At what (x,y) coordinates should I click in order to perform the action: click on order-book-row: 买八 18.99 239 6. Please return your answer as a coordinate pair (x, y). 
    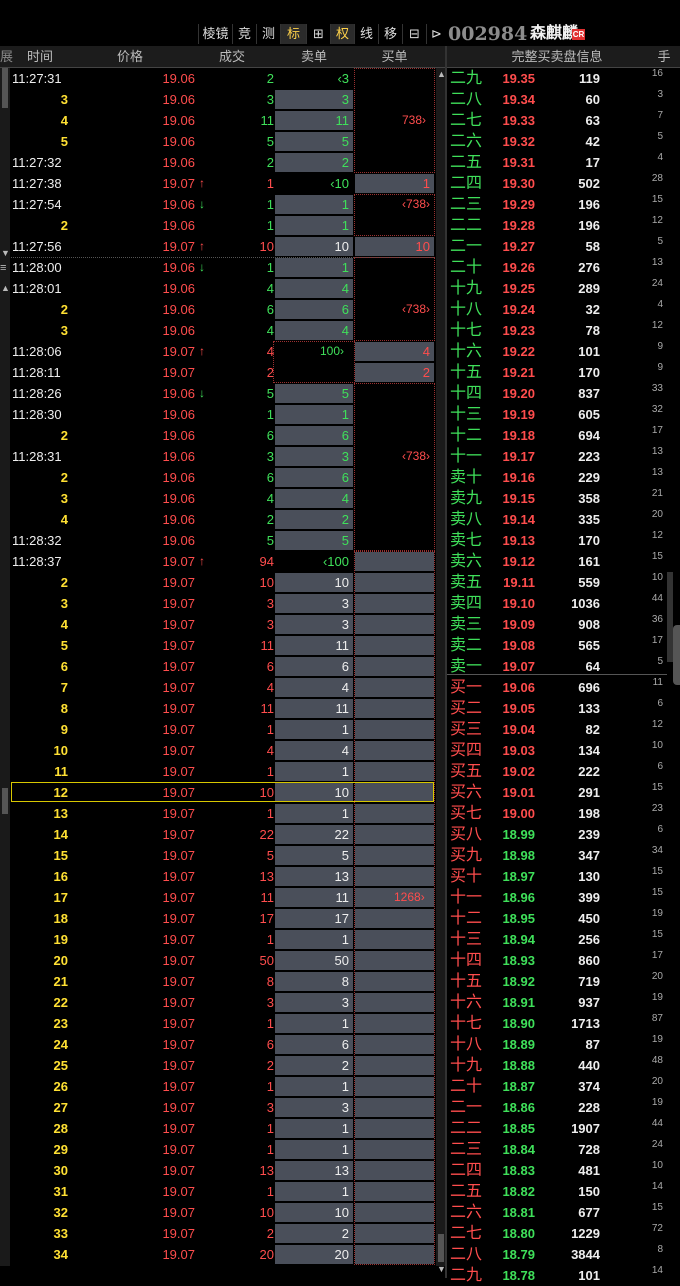
    Looking at the image, I should click on (563, 834).